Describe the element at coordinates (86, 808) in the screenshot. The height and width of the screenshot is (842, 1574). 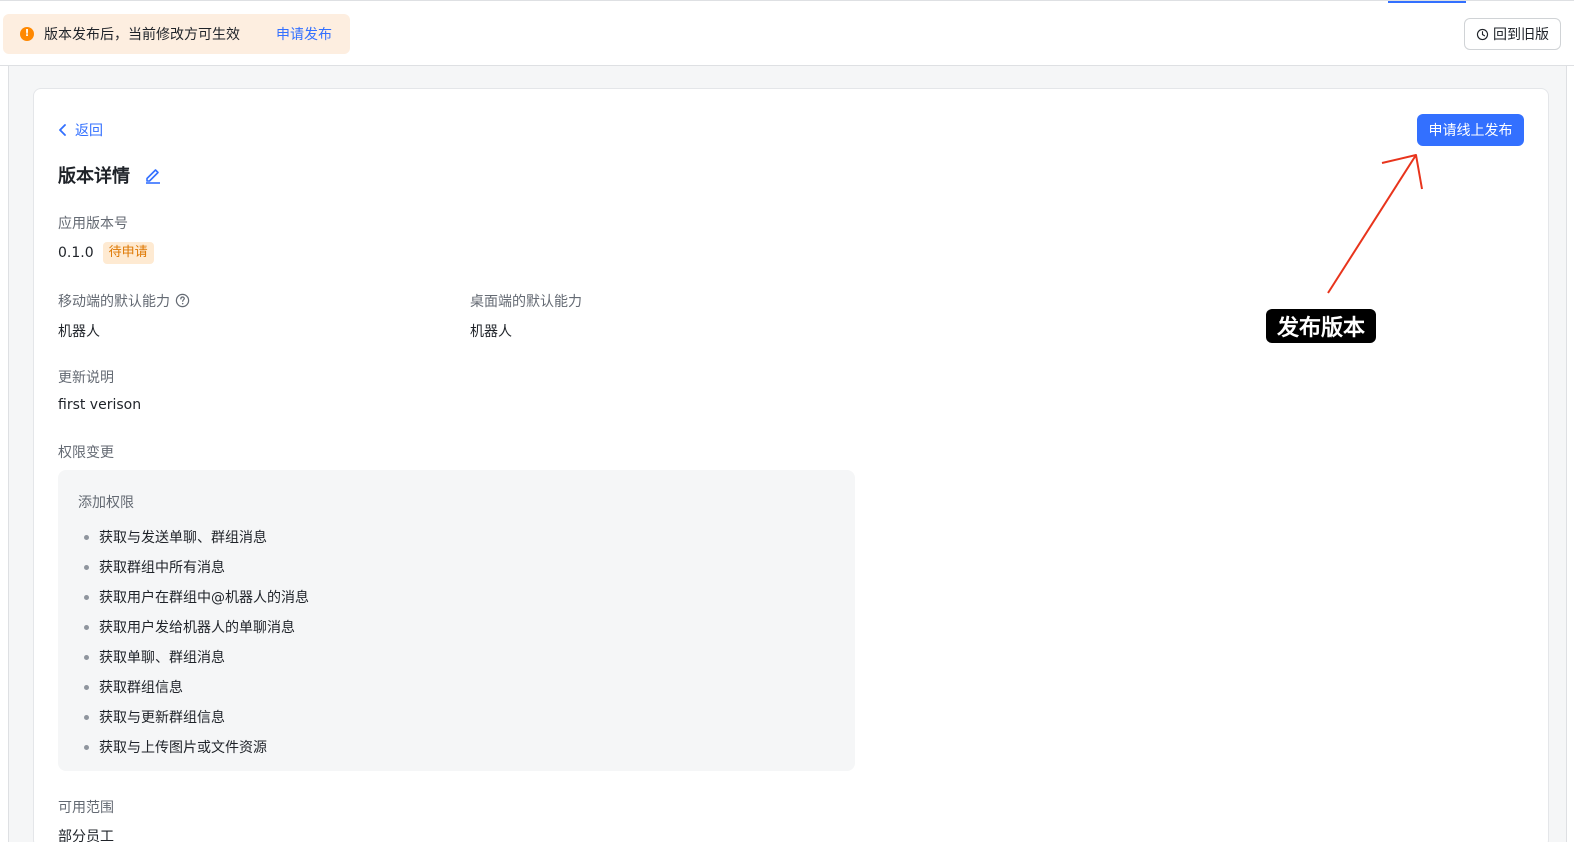
I see `availability-scope-label: 可用范围` at that location.